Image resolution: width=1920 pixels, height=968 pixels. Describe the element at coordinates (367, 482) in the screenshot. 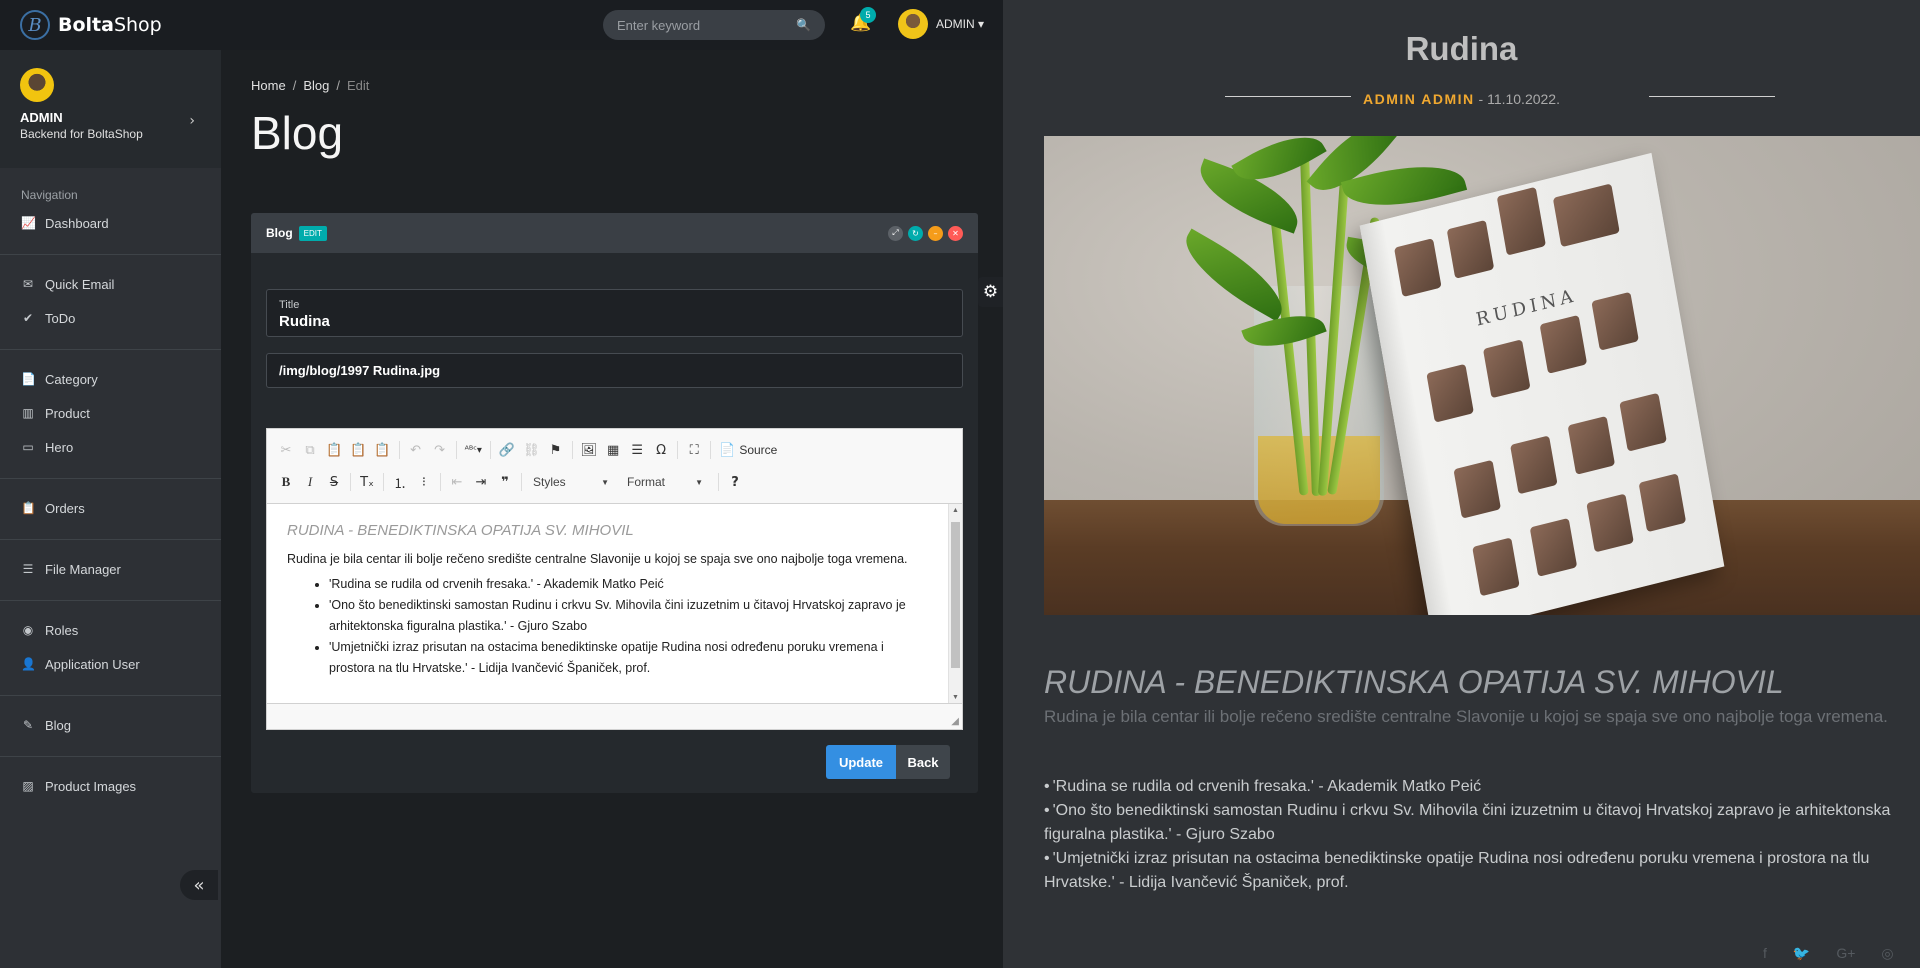

I see `remove-format-icon: Tₓ` at that location.